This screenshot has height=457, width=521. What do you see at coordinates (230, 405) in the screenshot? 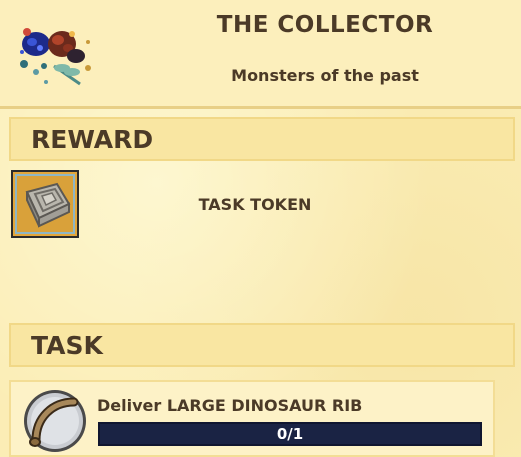
I see `task-description: Deliver LARGE DINOSAUR RIB` at bounding box center [230, 405].